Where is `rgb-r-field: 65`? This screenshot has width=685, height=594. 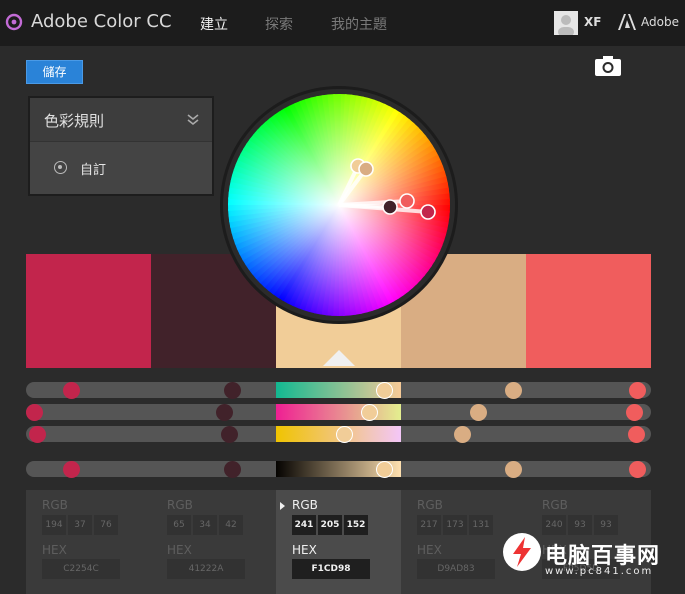
rgb-r-field: 65 is located at coordinates (179, 525).